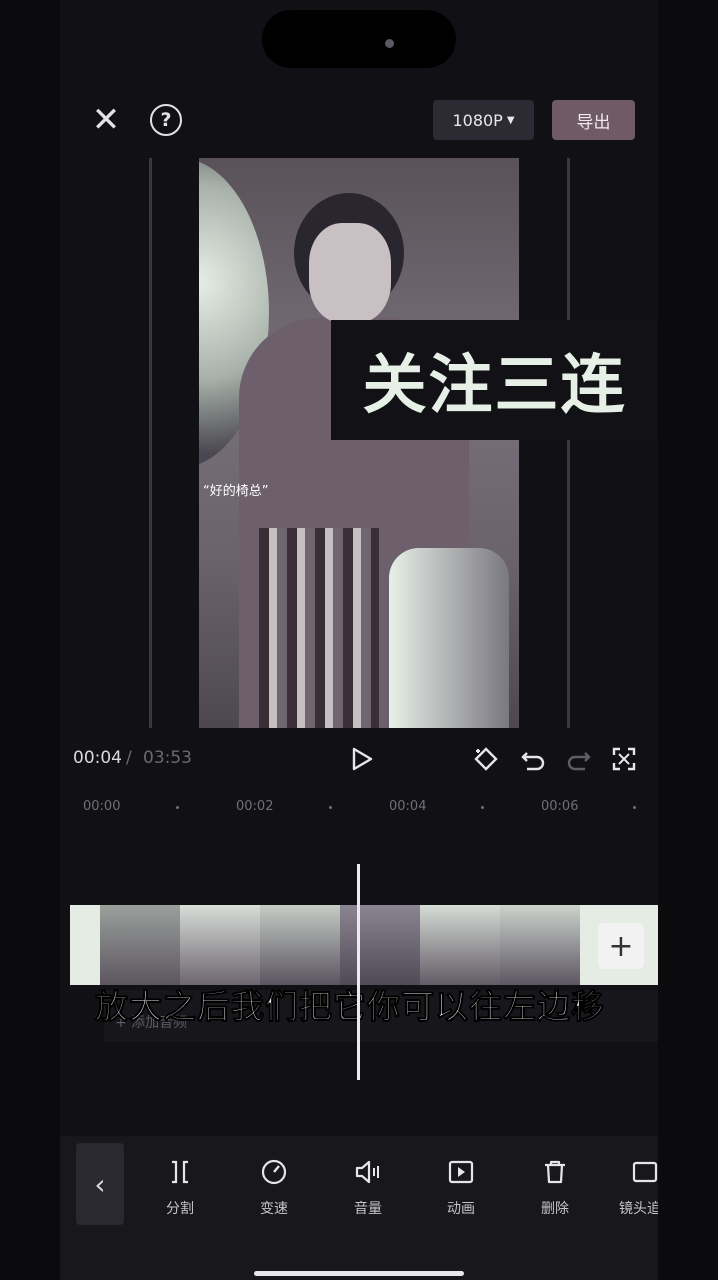  What do you see at coordinates (477, 120) in the screenshot?
I see `resolution-label: 1080P` at bounding box center [477, 120].